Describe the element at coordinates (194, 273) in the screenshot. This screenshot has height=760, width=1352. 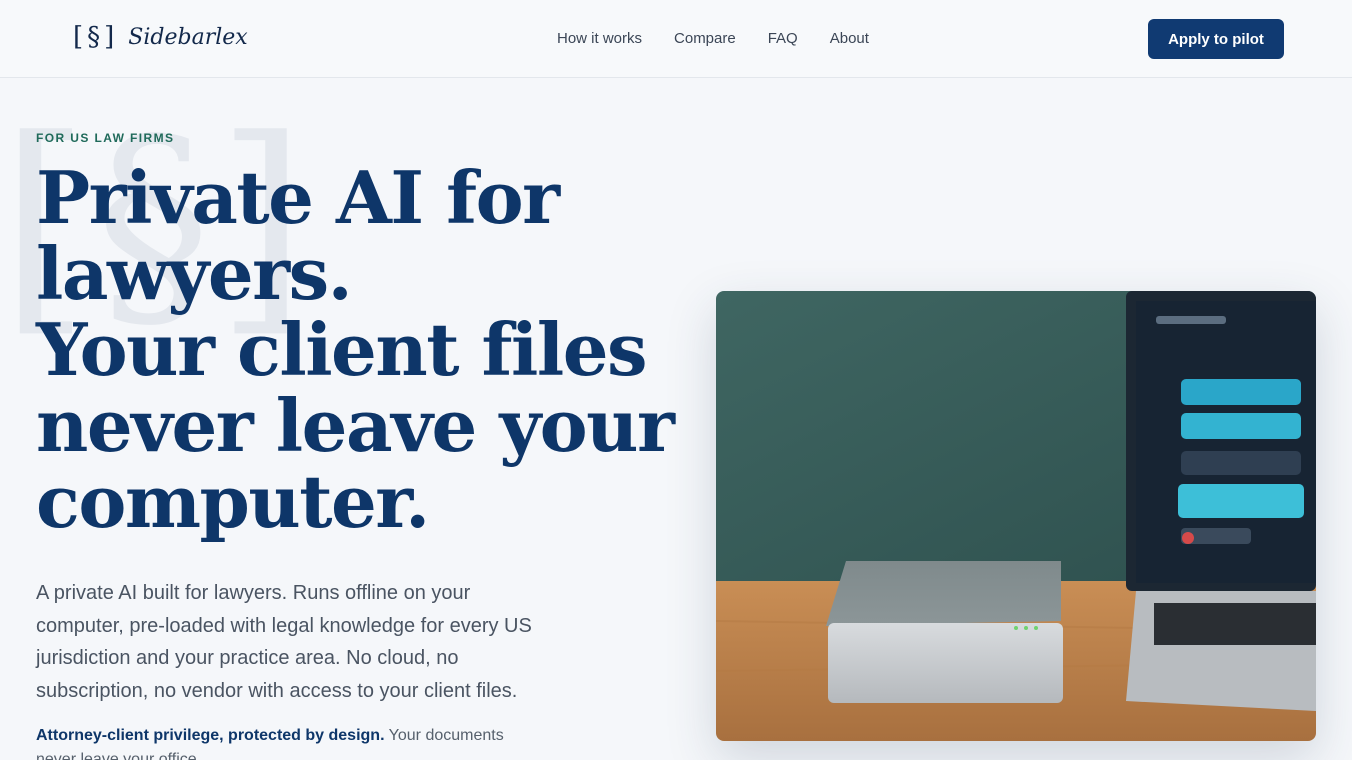
I see `headline-line: lawyers.` at that location.